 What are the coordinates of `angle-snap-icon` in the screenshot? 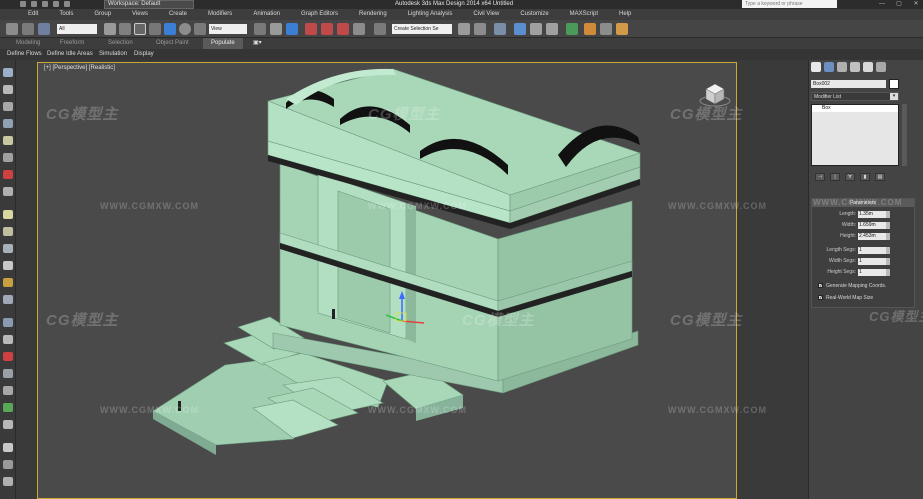 It's located at (327, 29).